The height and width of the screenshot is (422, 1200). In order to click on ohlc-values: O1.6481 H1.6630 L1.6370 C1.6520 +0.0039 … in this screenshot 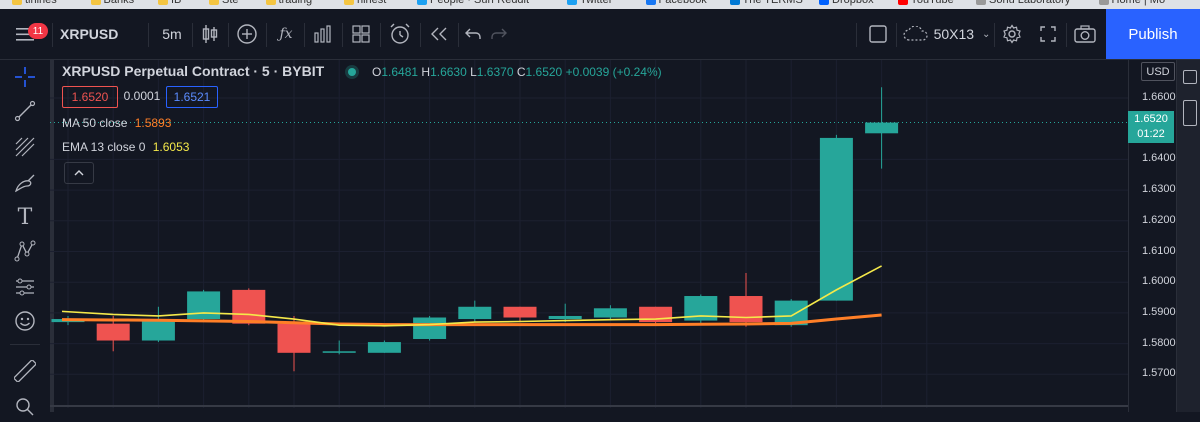, I will do `click(517, 72)`.